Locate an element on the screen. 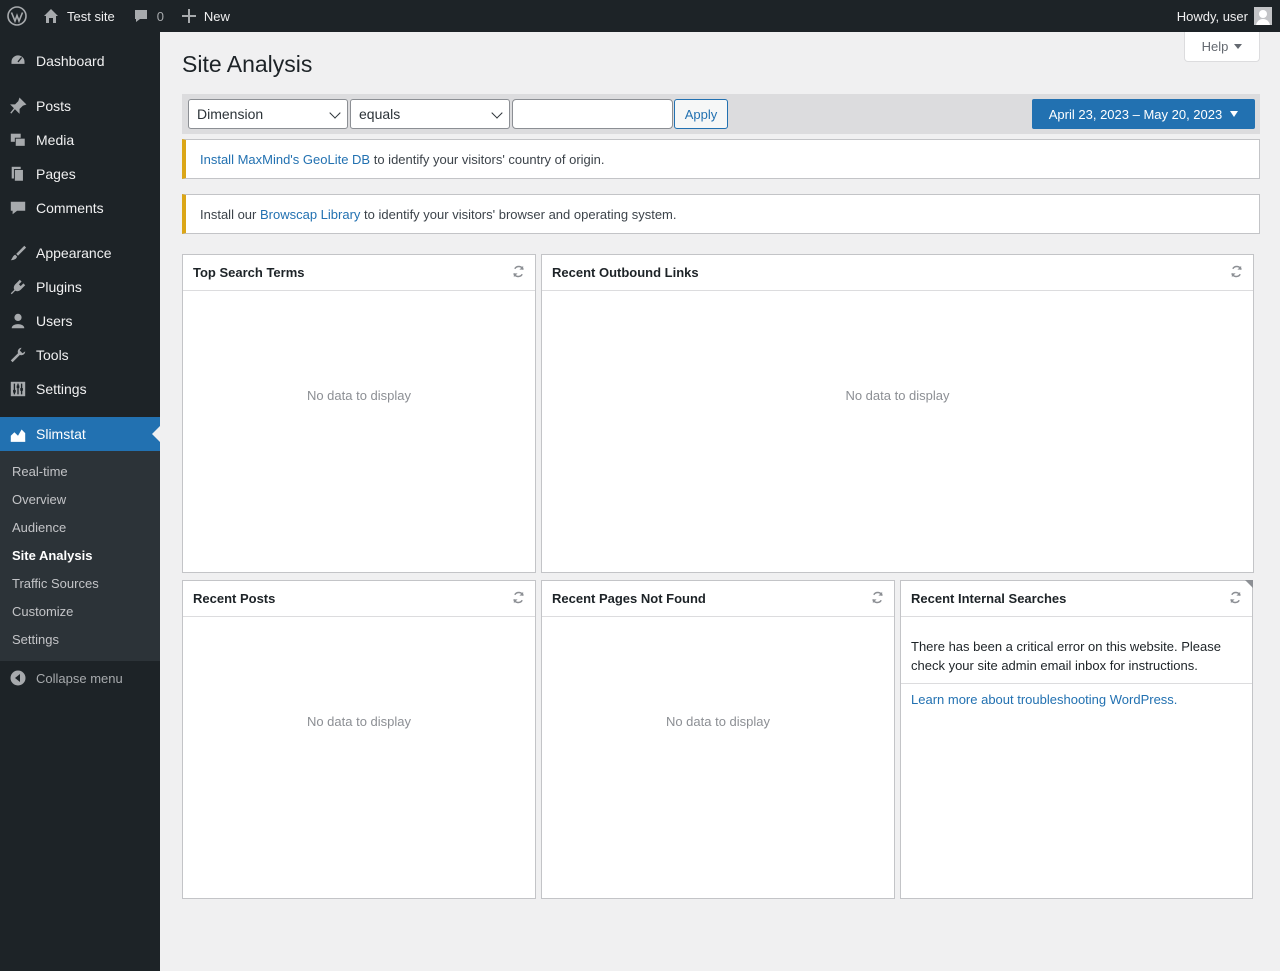 The width and height of the screenshot is (1280, 971). submenu-item-traffic-sources: Traffic Sources is located at coordinates (55, 583).